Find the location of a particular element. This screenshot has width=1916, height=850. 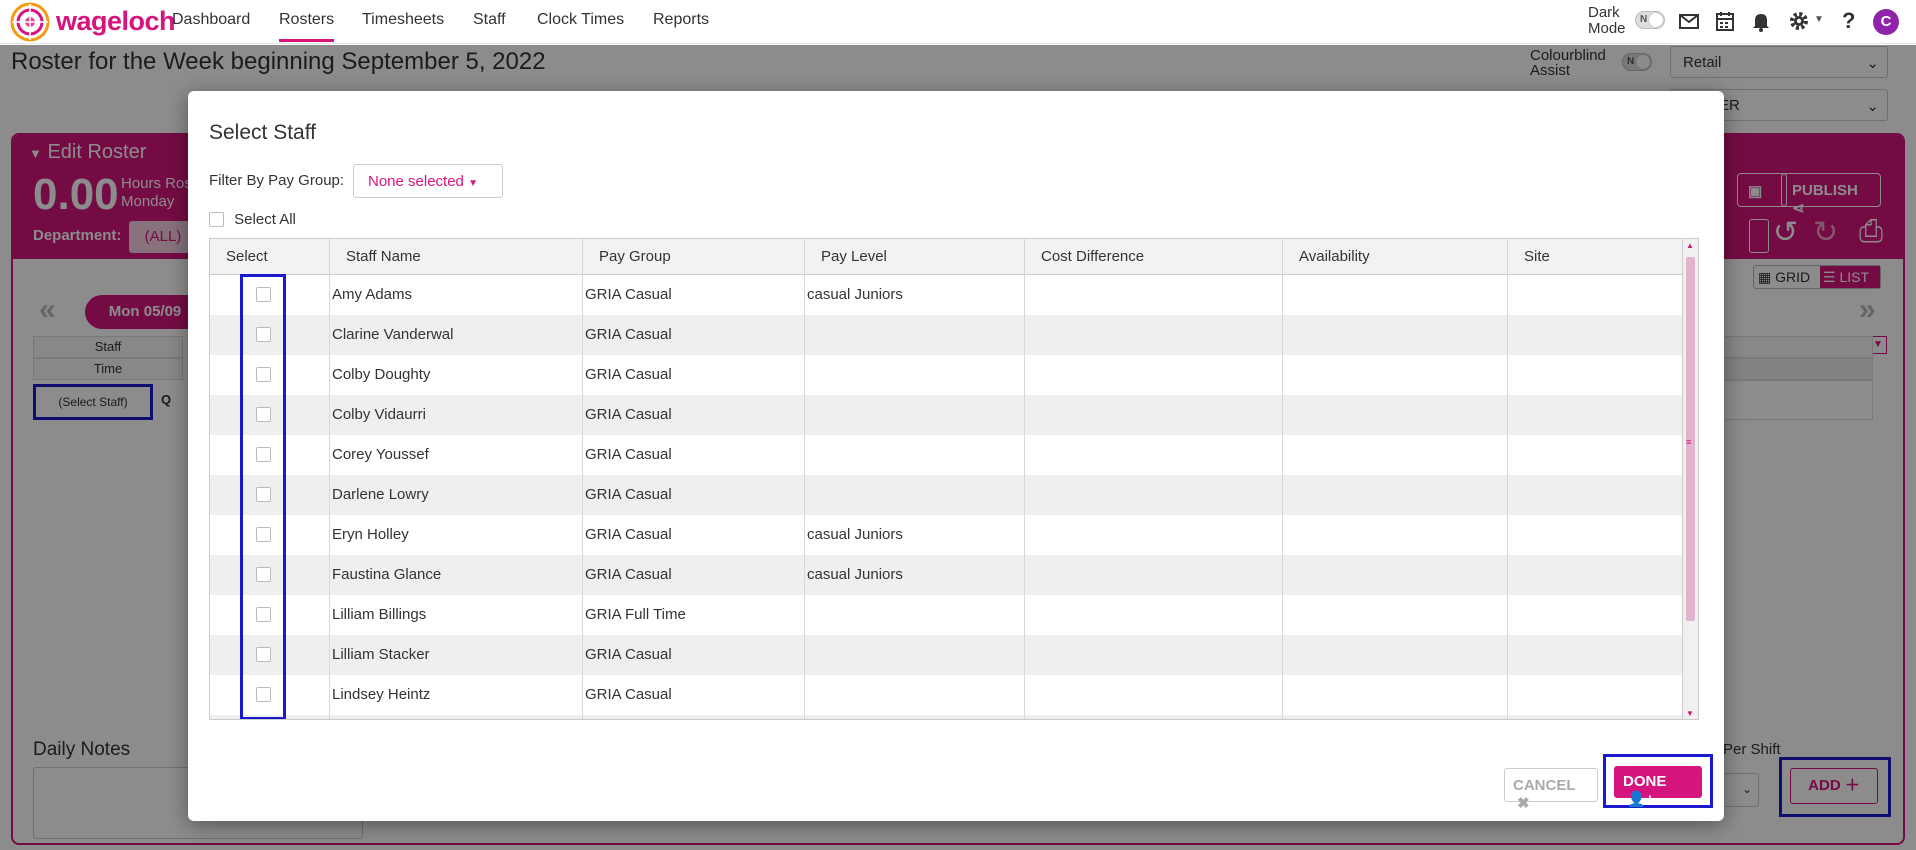

gear-icon is located at coordinates (1799, 21).